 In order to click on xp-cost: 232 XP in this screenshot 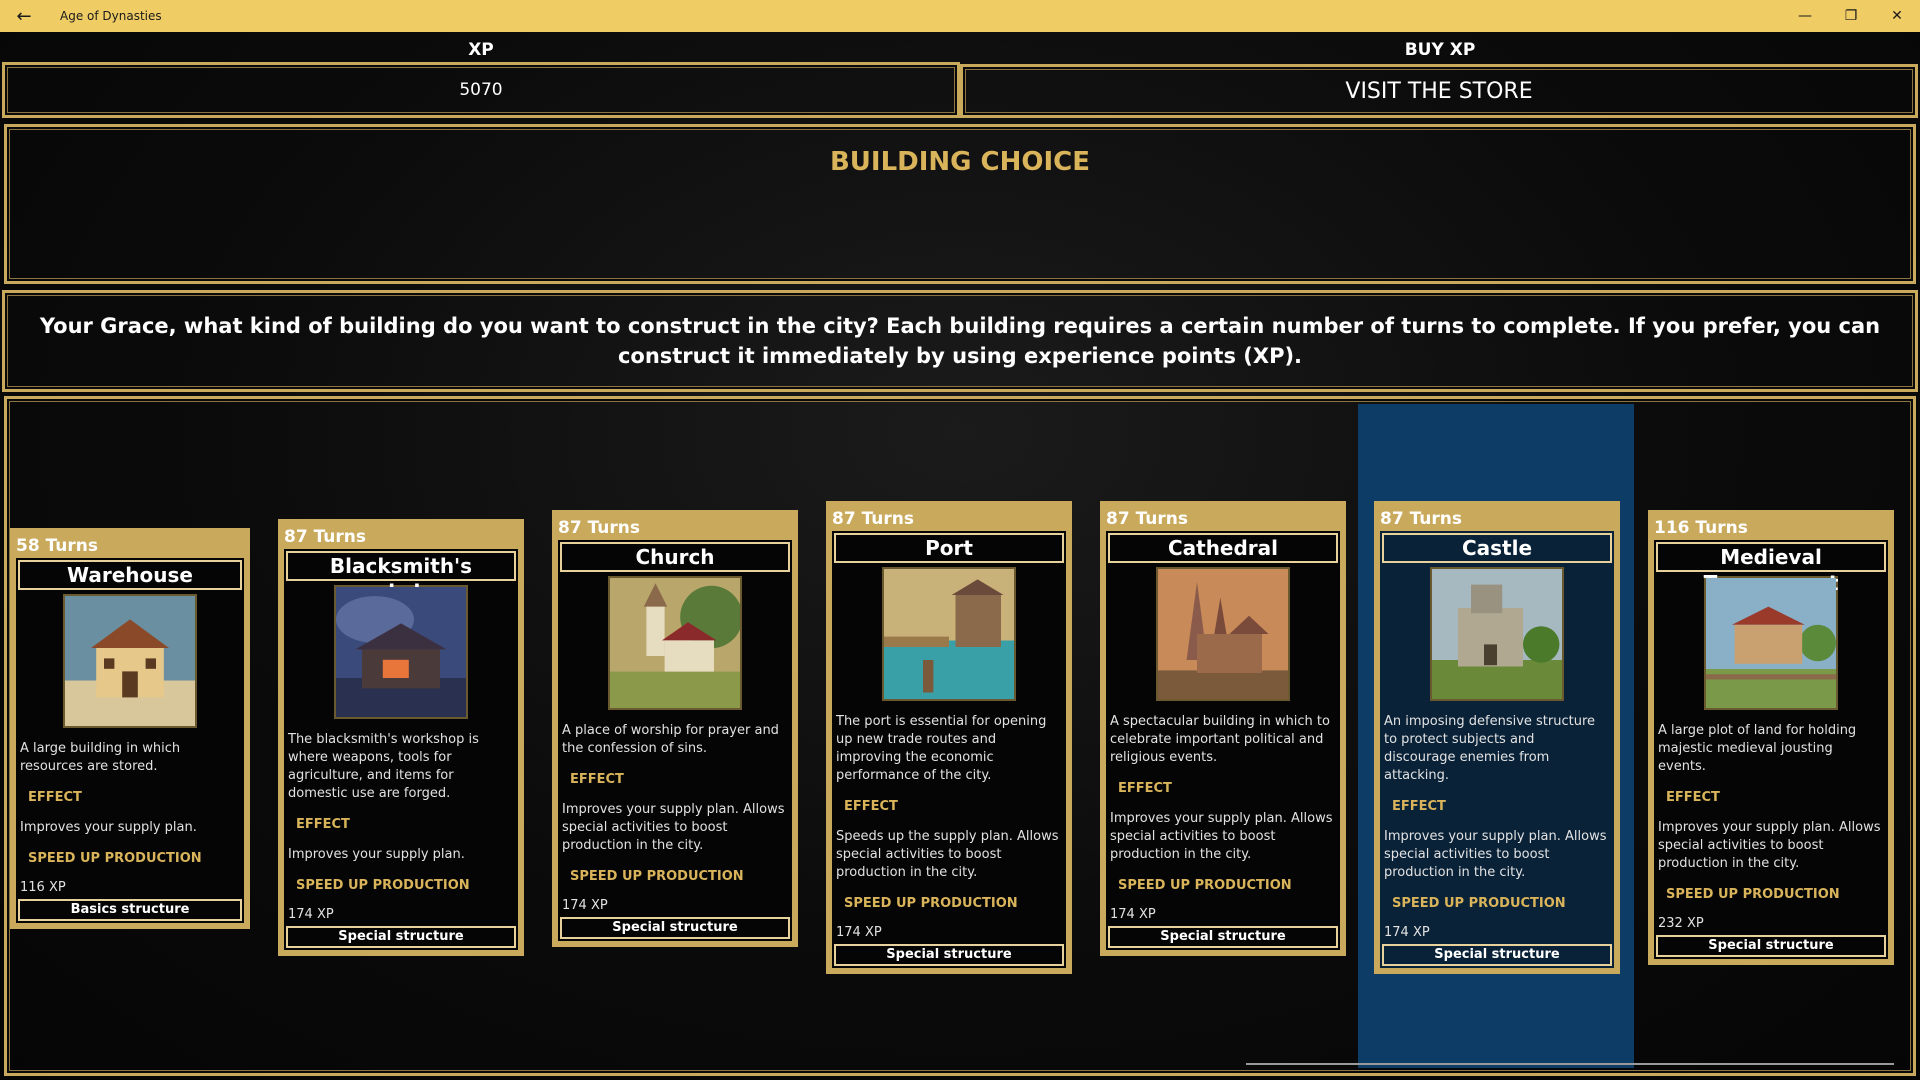, I will do `click(1681, 923)`.